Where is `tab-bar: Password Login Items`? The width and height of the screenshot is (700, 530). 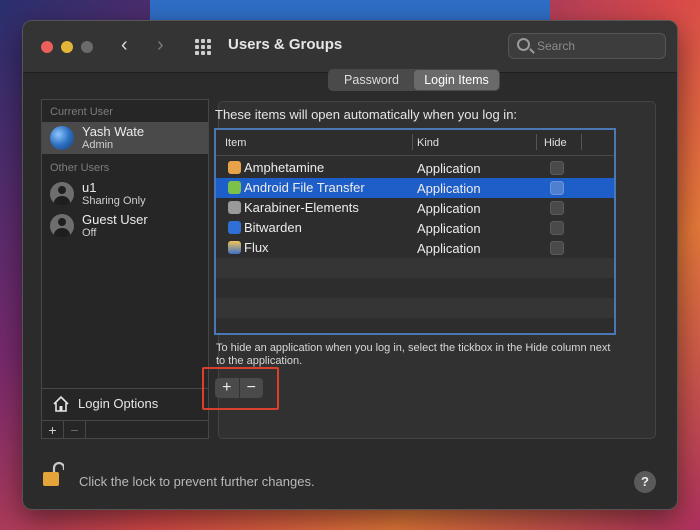 tab-bar: Password Login Items is located at coordinates (414, 80).